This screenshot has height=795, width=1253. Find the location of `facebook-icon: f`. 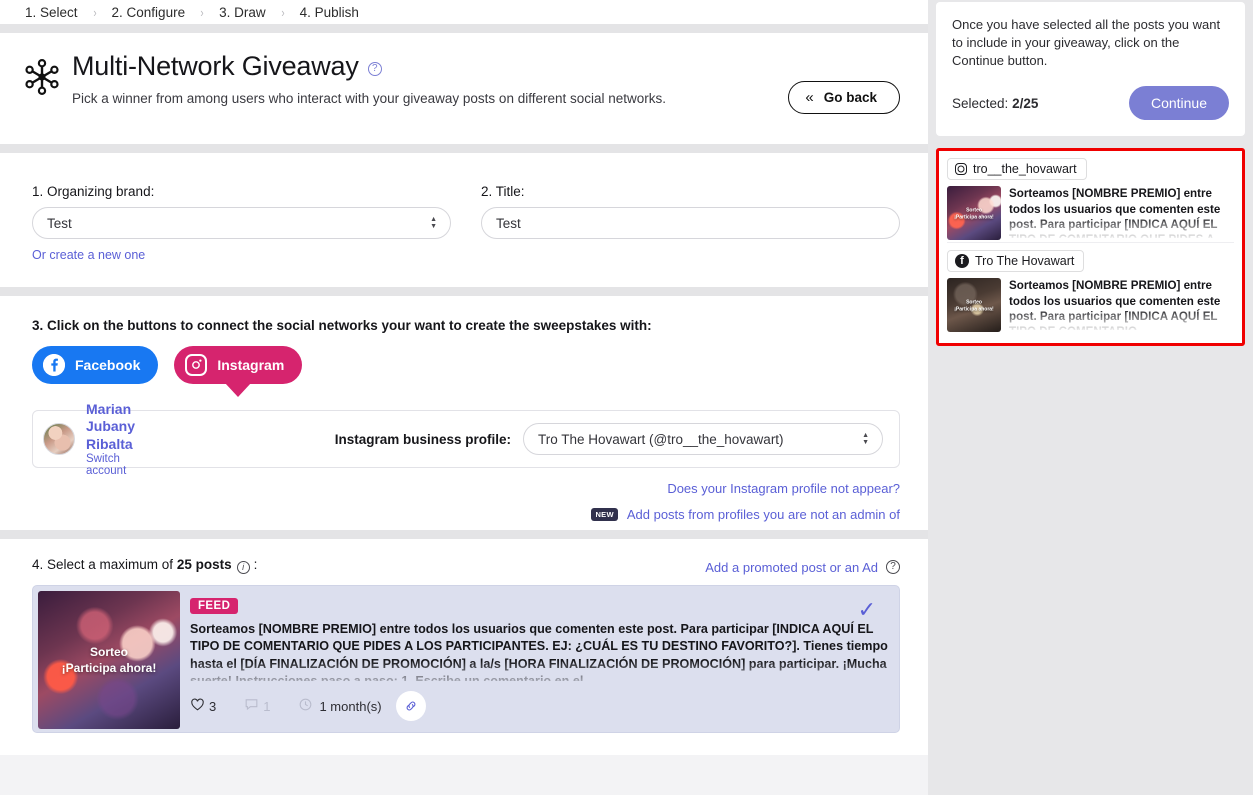

facebook-icon: f is located at coordinates (962, 261).